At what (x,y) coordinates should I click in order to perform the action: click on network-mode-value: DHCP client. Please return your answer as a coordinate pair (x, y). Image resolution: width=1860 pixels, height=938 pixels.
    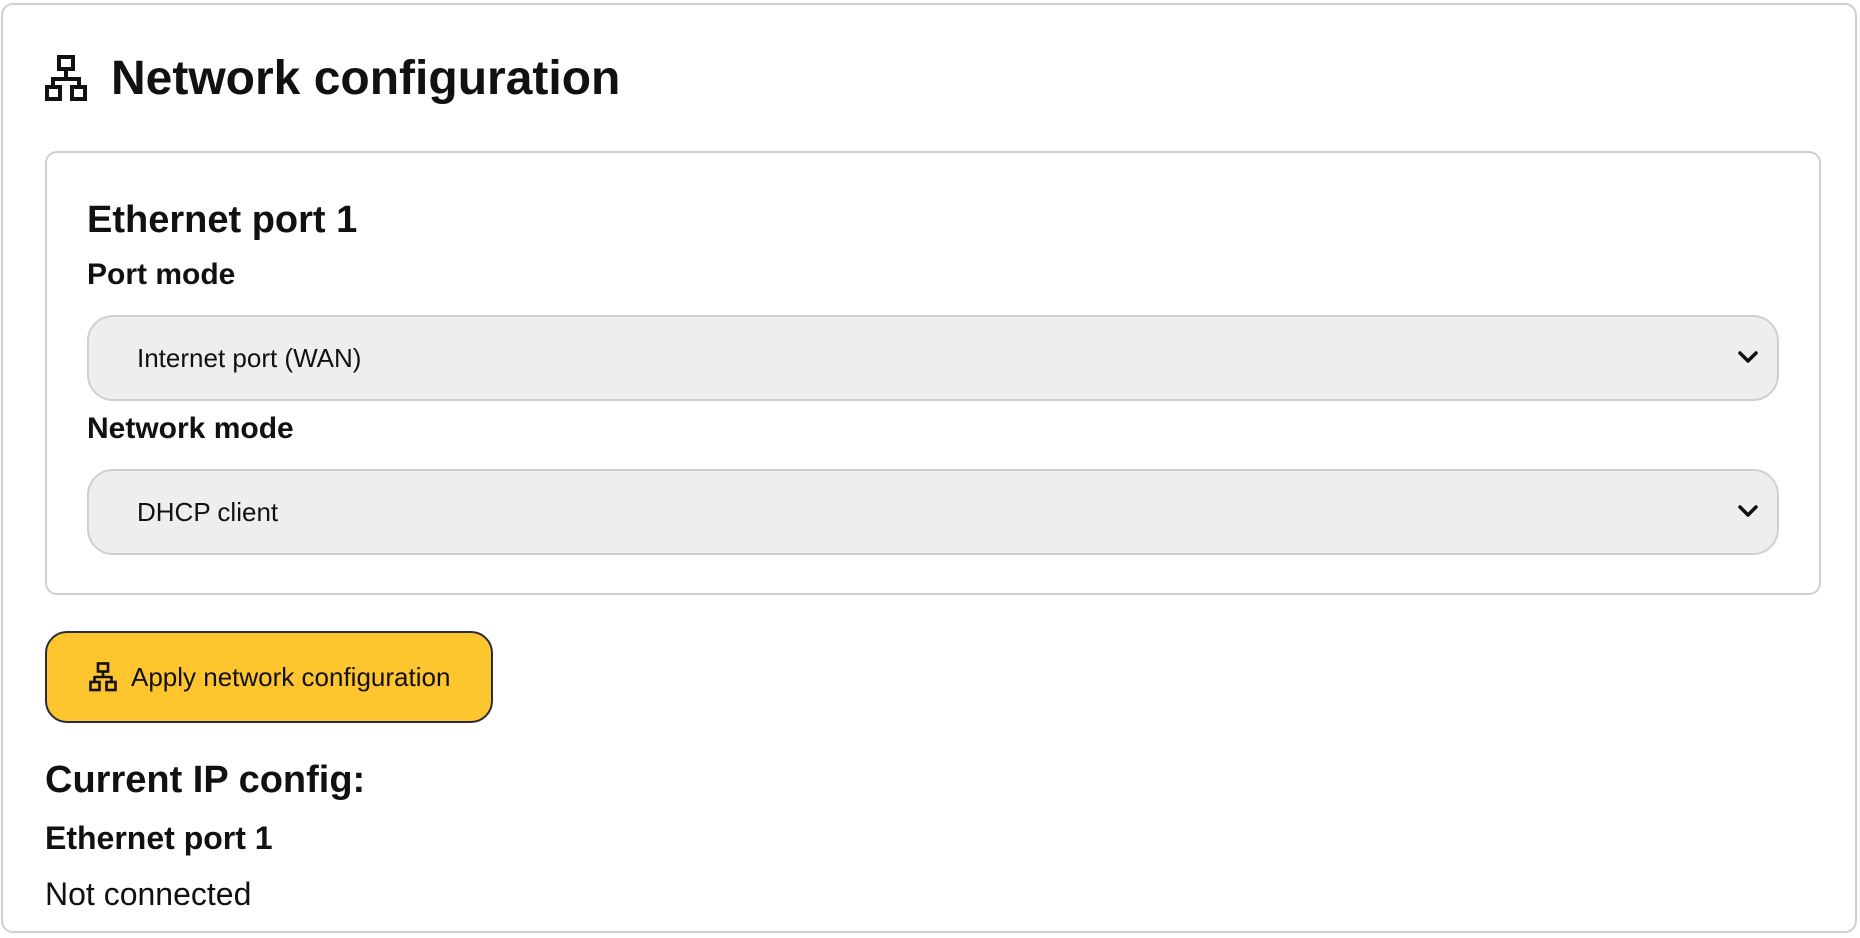
    Looking at the image, I should click on (208, 512).